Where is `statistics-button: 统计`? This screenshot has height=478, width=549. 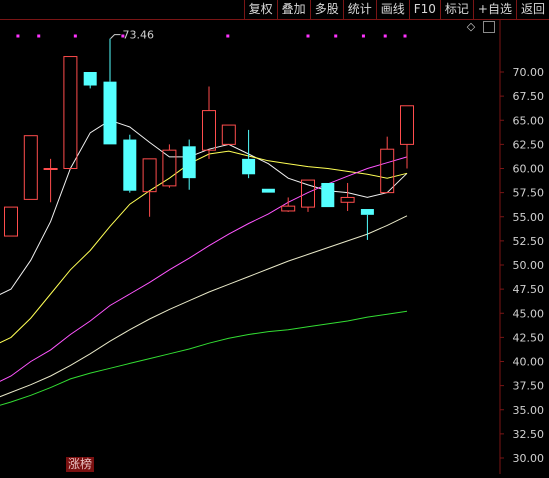
statistics-button: 统计 is located at coordinates (359, 9).